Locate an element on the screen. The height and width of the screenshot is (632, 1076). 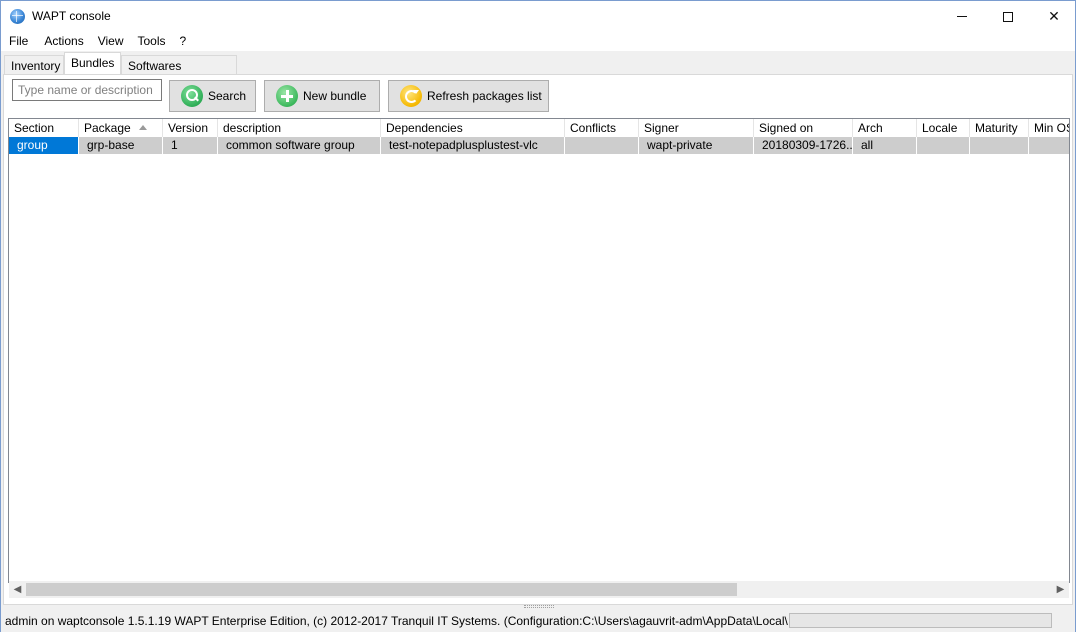
menu-view: View is located at coordinates (111, 41).